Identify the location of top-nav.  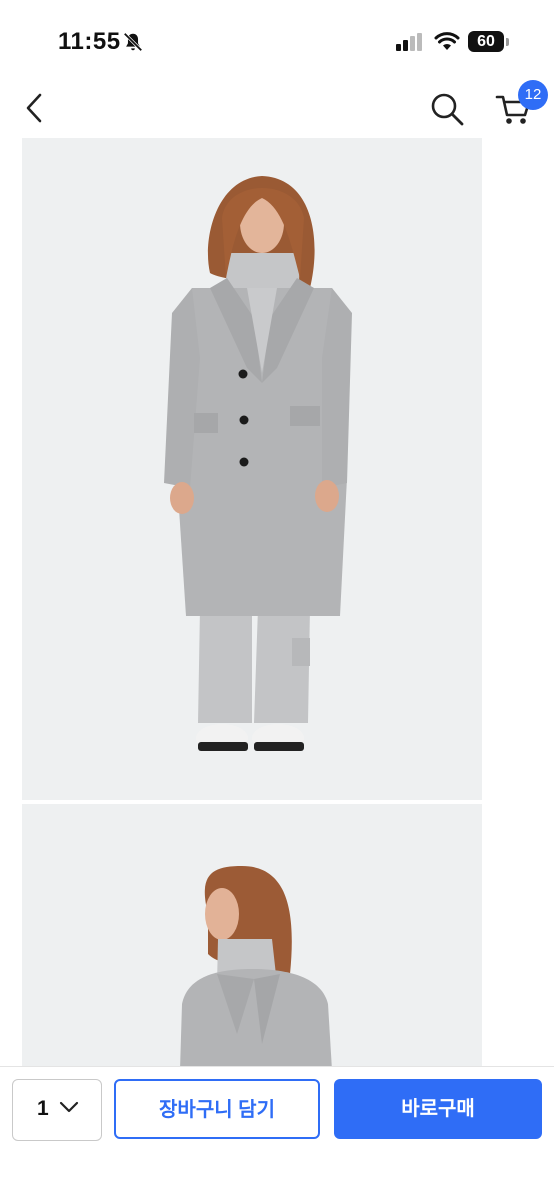
(277, 108).